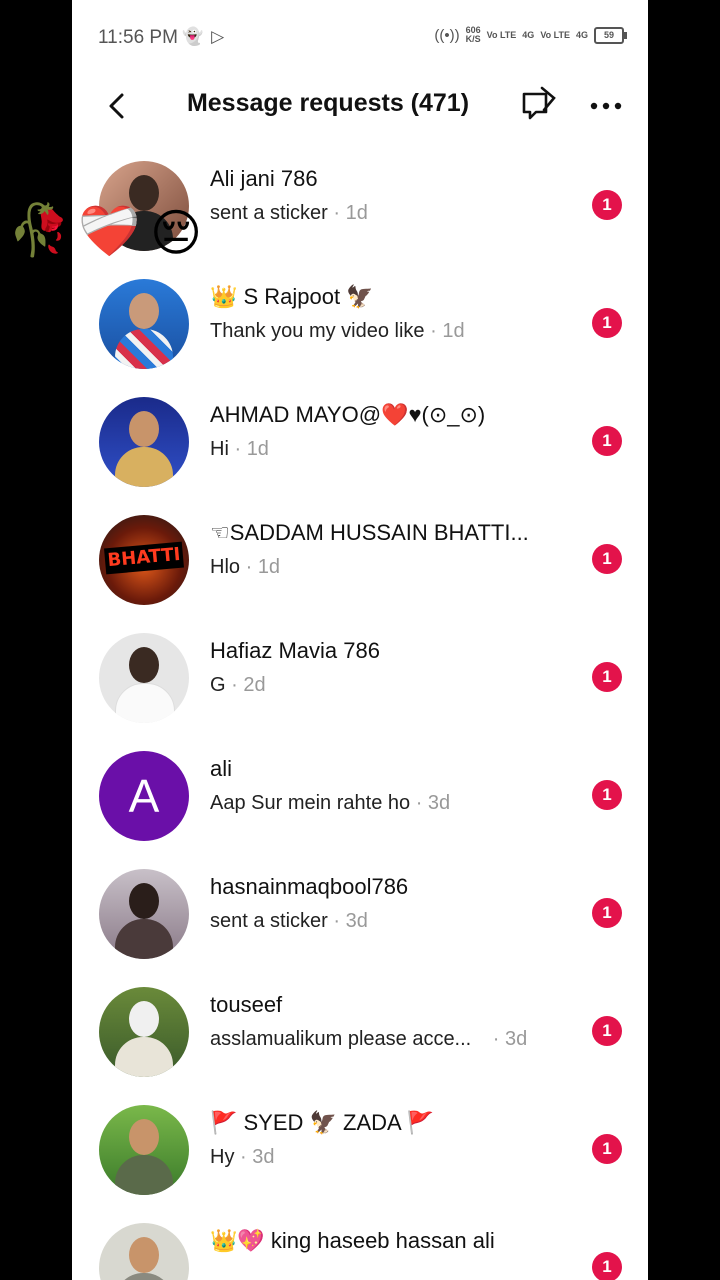  What do you see at coordinates (348, 414) in the screenshot?
I see `request-name: AHMAD MAYO@❤️♥(⊙_⊙)` at bounding box center [348, 414].